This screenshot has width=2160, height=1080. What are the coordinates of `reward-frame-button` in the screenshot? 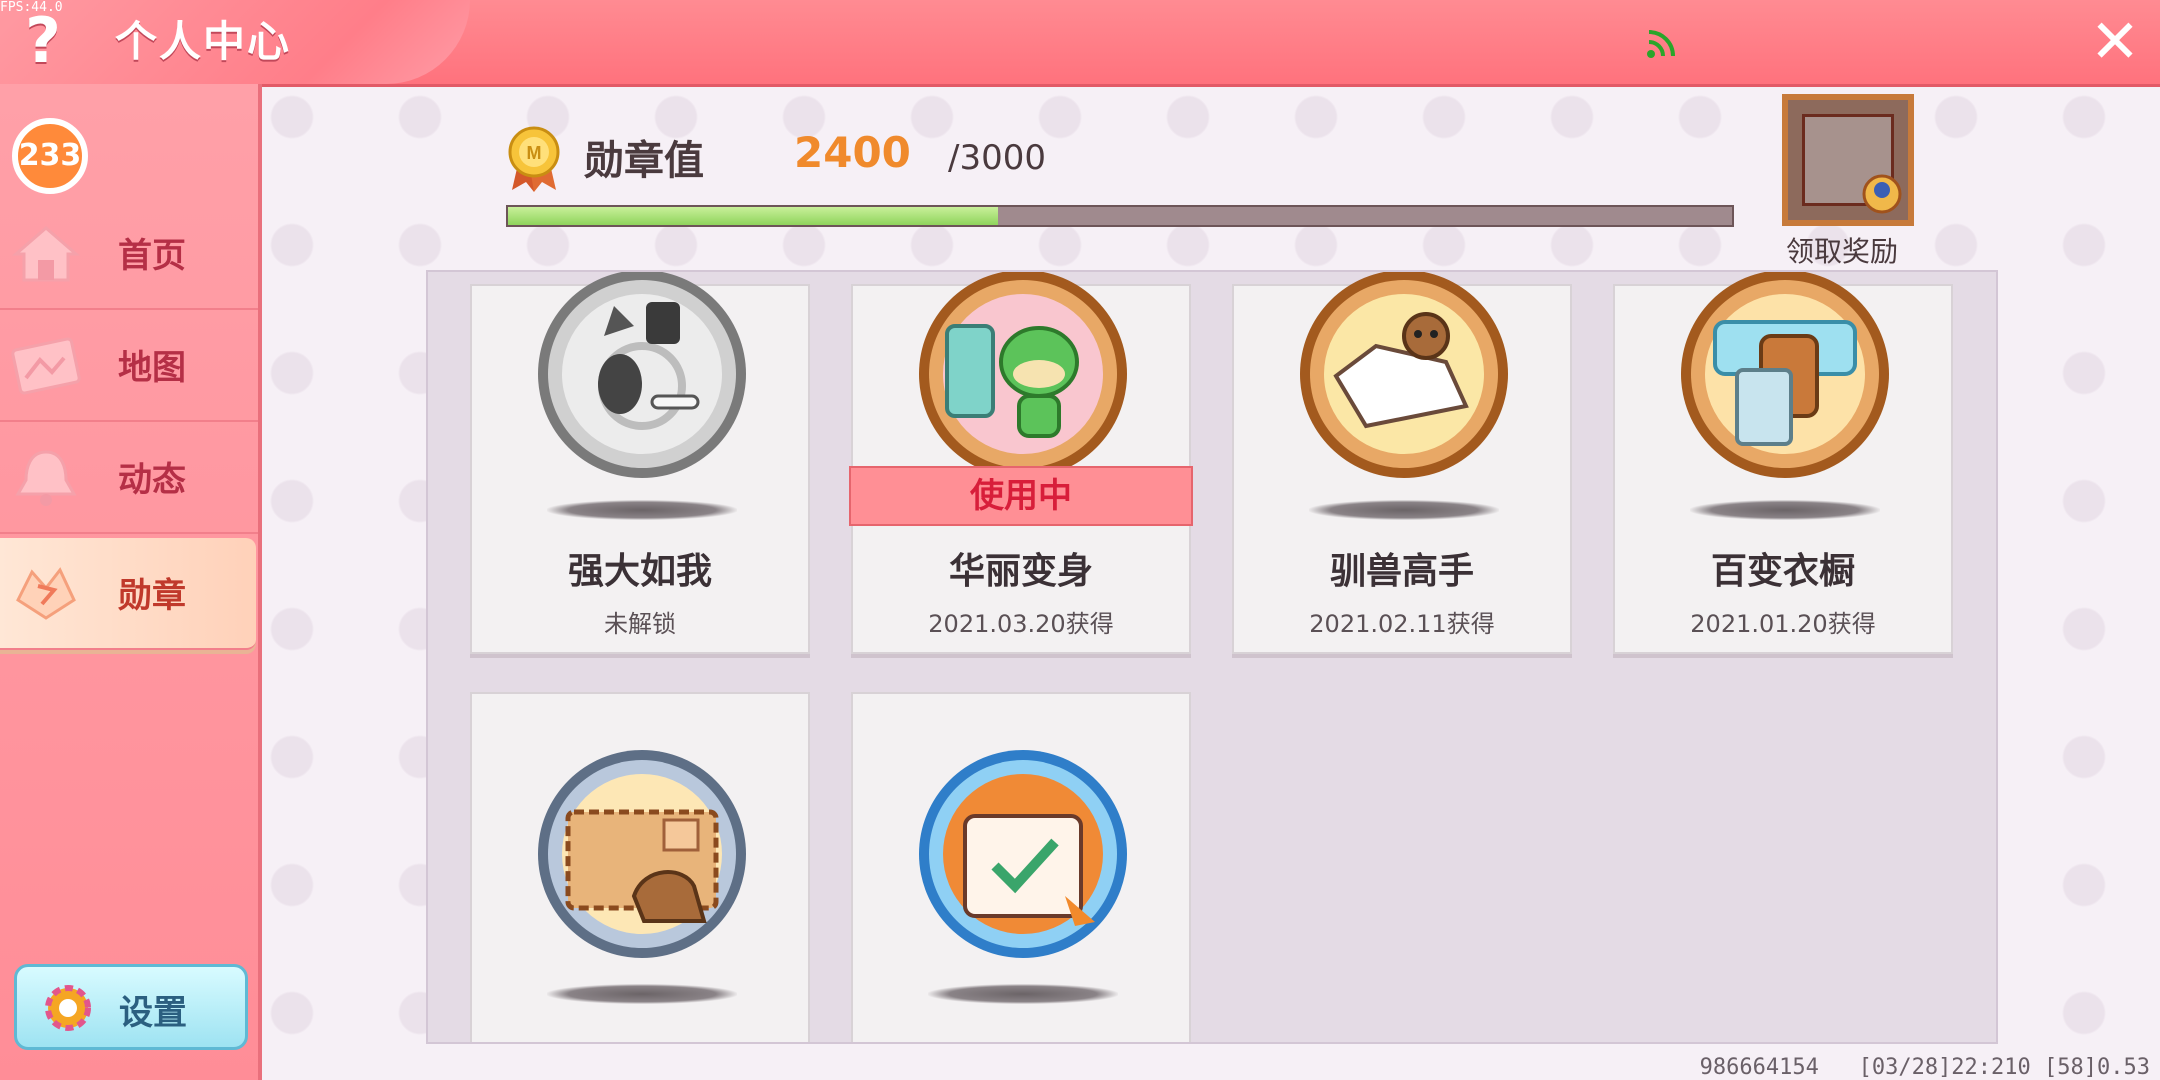 It's located at (1848, 160).